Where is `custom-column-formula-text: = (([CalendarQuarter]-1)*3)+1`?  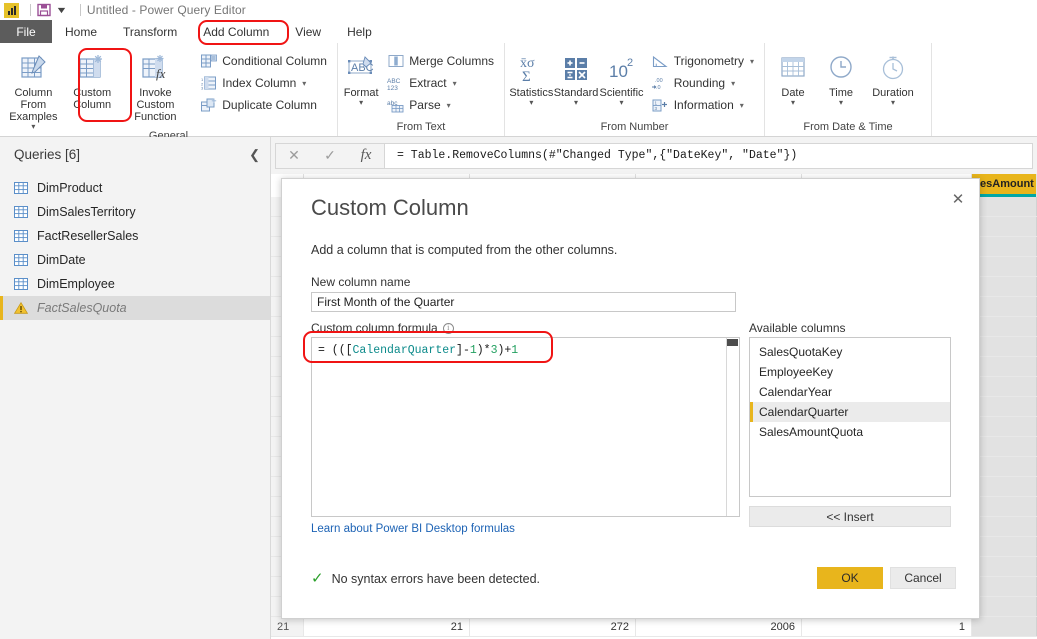 custom-column-formula-text: = (([CalendarQuarter]-1)*3)+1 is located at coordinates (525, 350).